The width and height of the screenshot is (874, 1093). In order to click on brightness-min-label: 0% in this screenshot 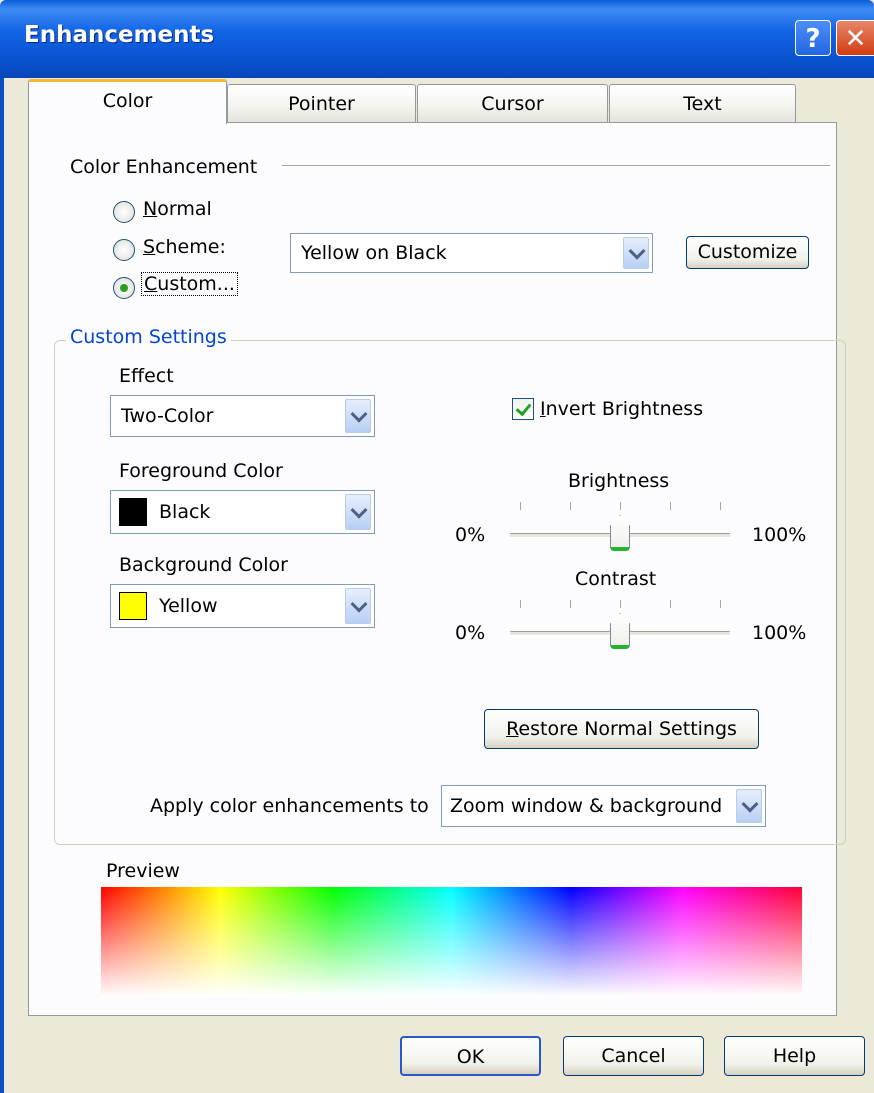, I will do `click(470, 535)`.